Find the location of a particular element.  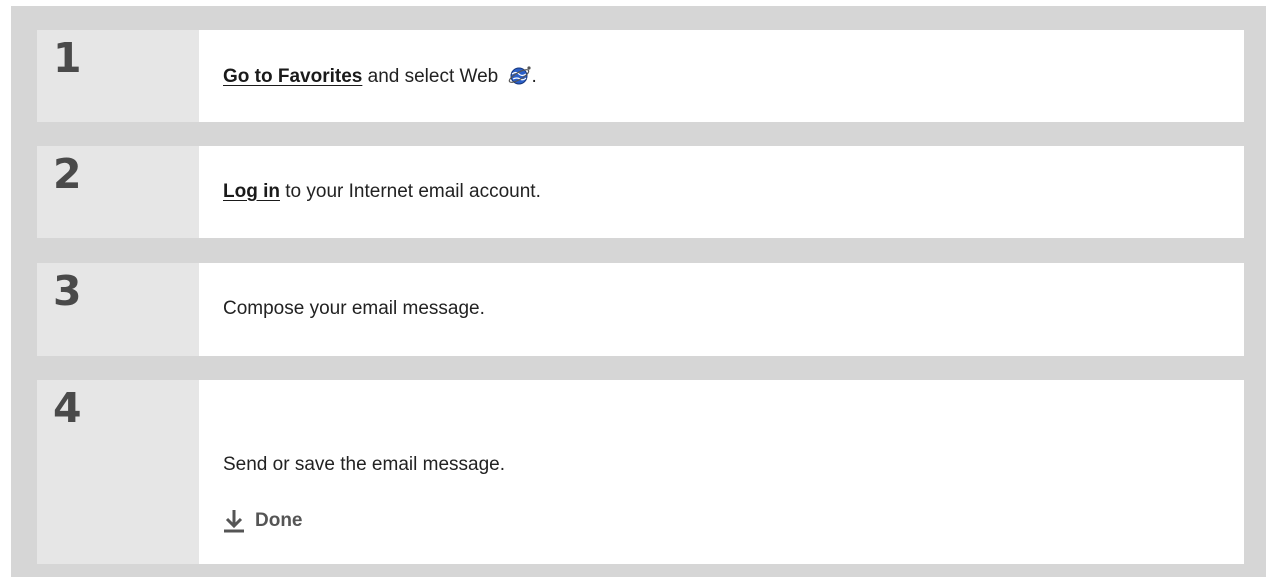

step-number: 1 is located at coordinates (67, 58).